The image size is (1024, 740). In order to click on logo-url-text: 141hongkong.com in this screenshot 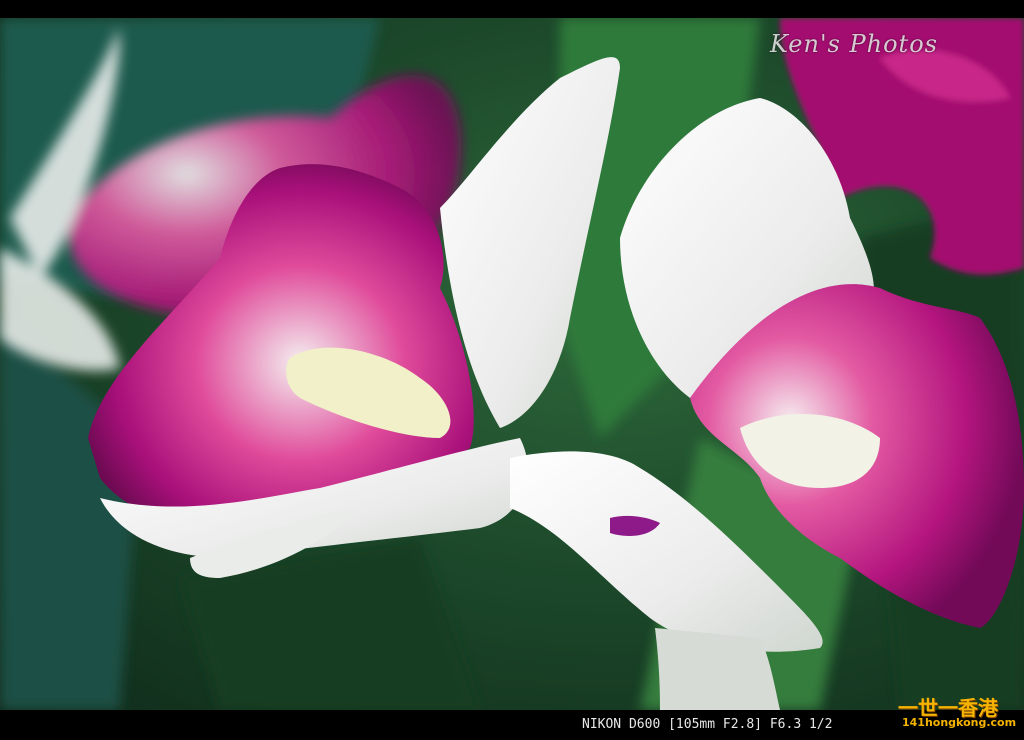, I will do `click(959, 722)`.